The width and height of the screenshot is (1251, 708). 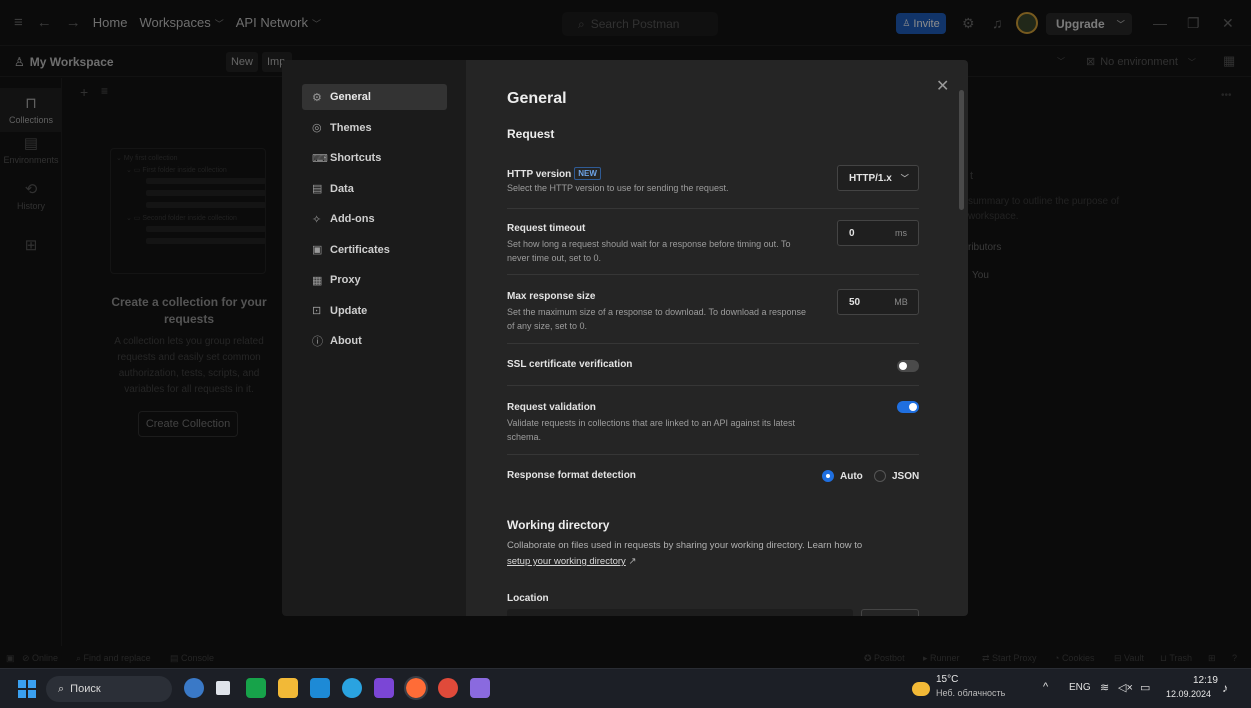 What do you see at coordinates (904, 178) in the screenshot?
I see `chevron-down-icon: ﹀` at bounding box center [904, 178].